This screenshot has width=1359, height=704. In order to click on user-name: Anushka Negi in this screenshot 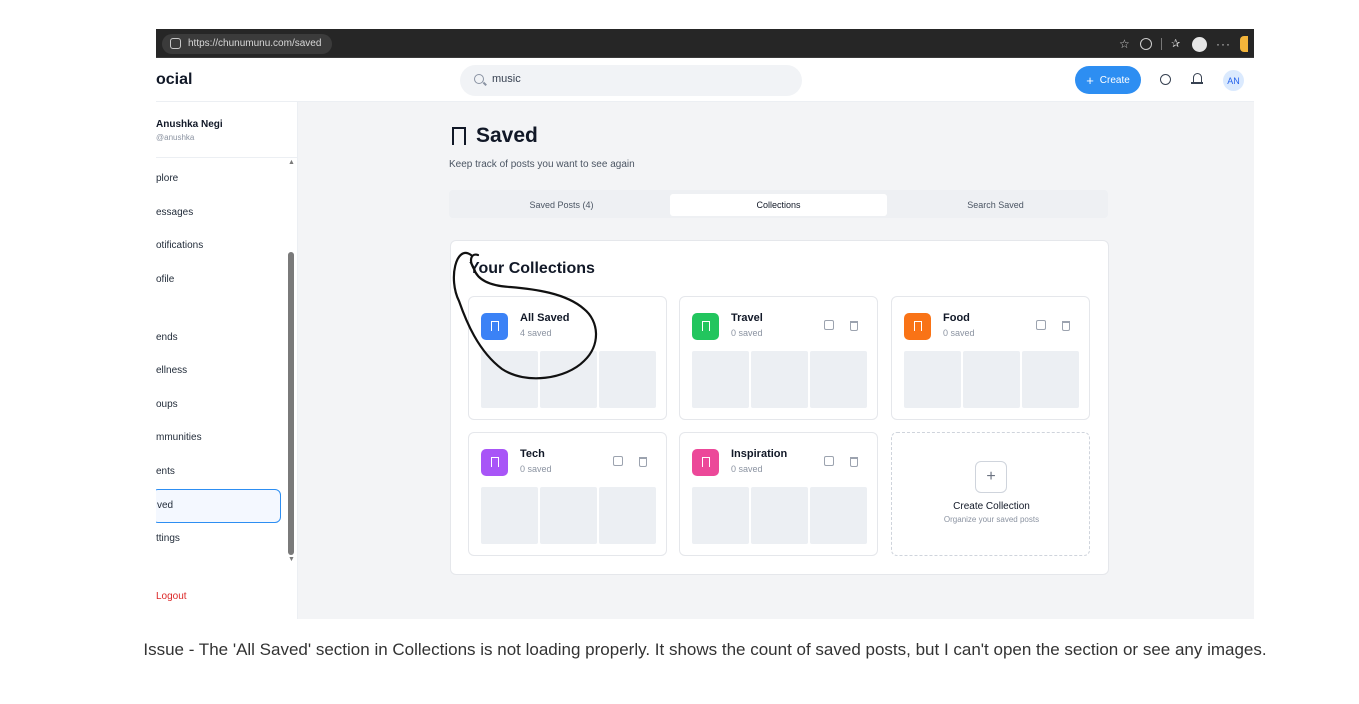, I will do `click(189, 124)`.